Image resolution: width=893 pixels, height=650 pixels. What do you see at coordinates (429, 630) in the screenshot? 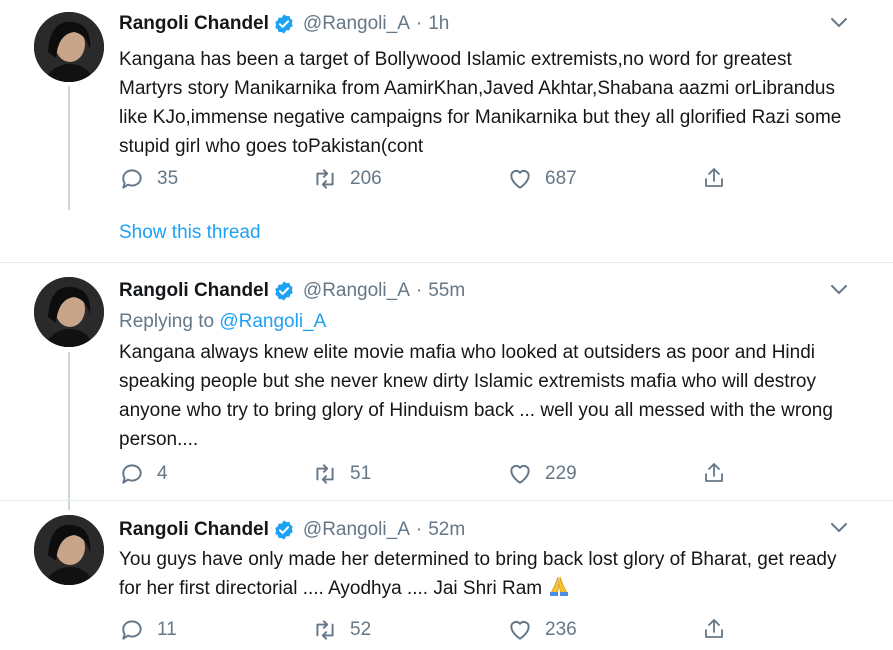
I see `tweet-actions: 11 52 236` at bounding box center [429, 630].